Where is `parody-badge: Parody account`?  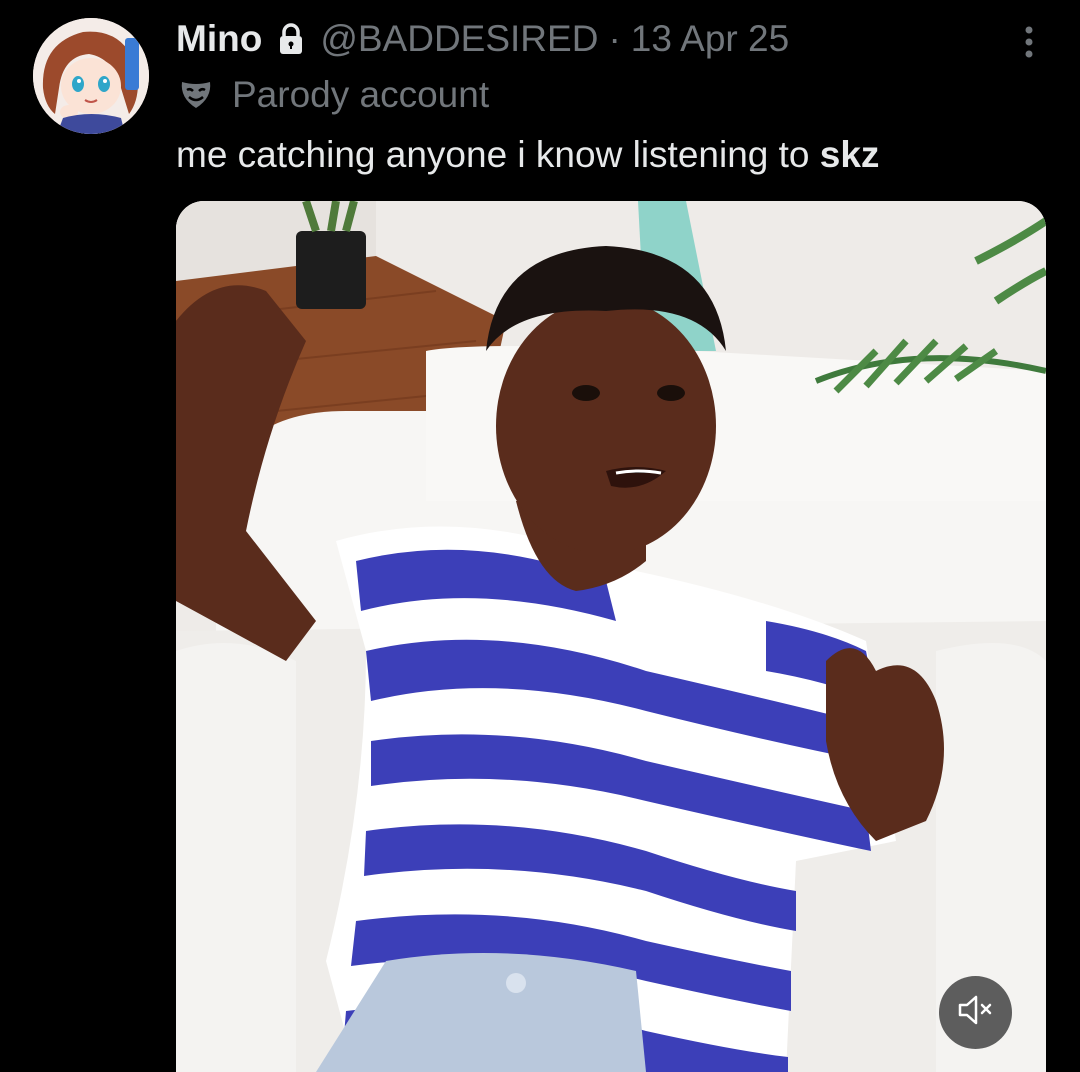
parody-badge: Parody account is located at coordinates (332, 95).